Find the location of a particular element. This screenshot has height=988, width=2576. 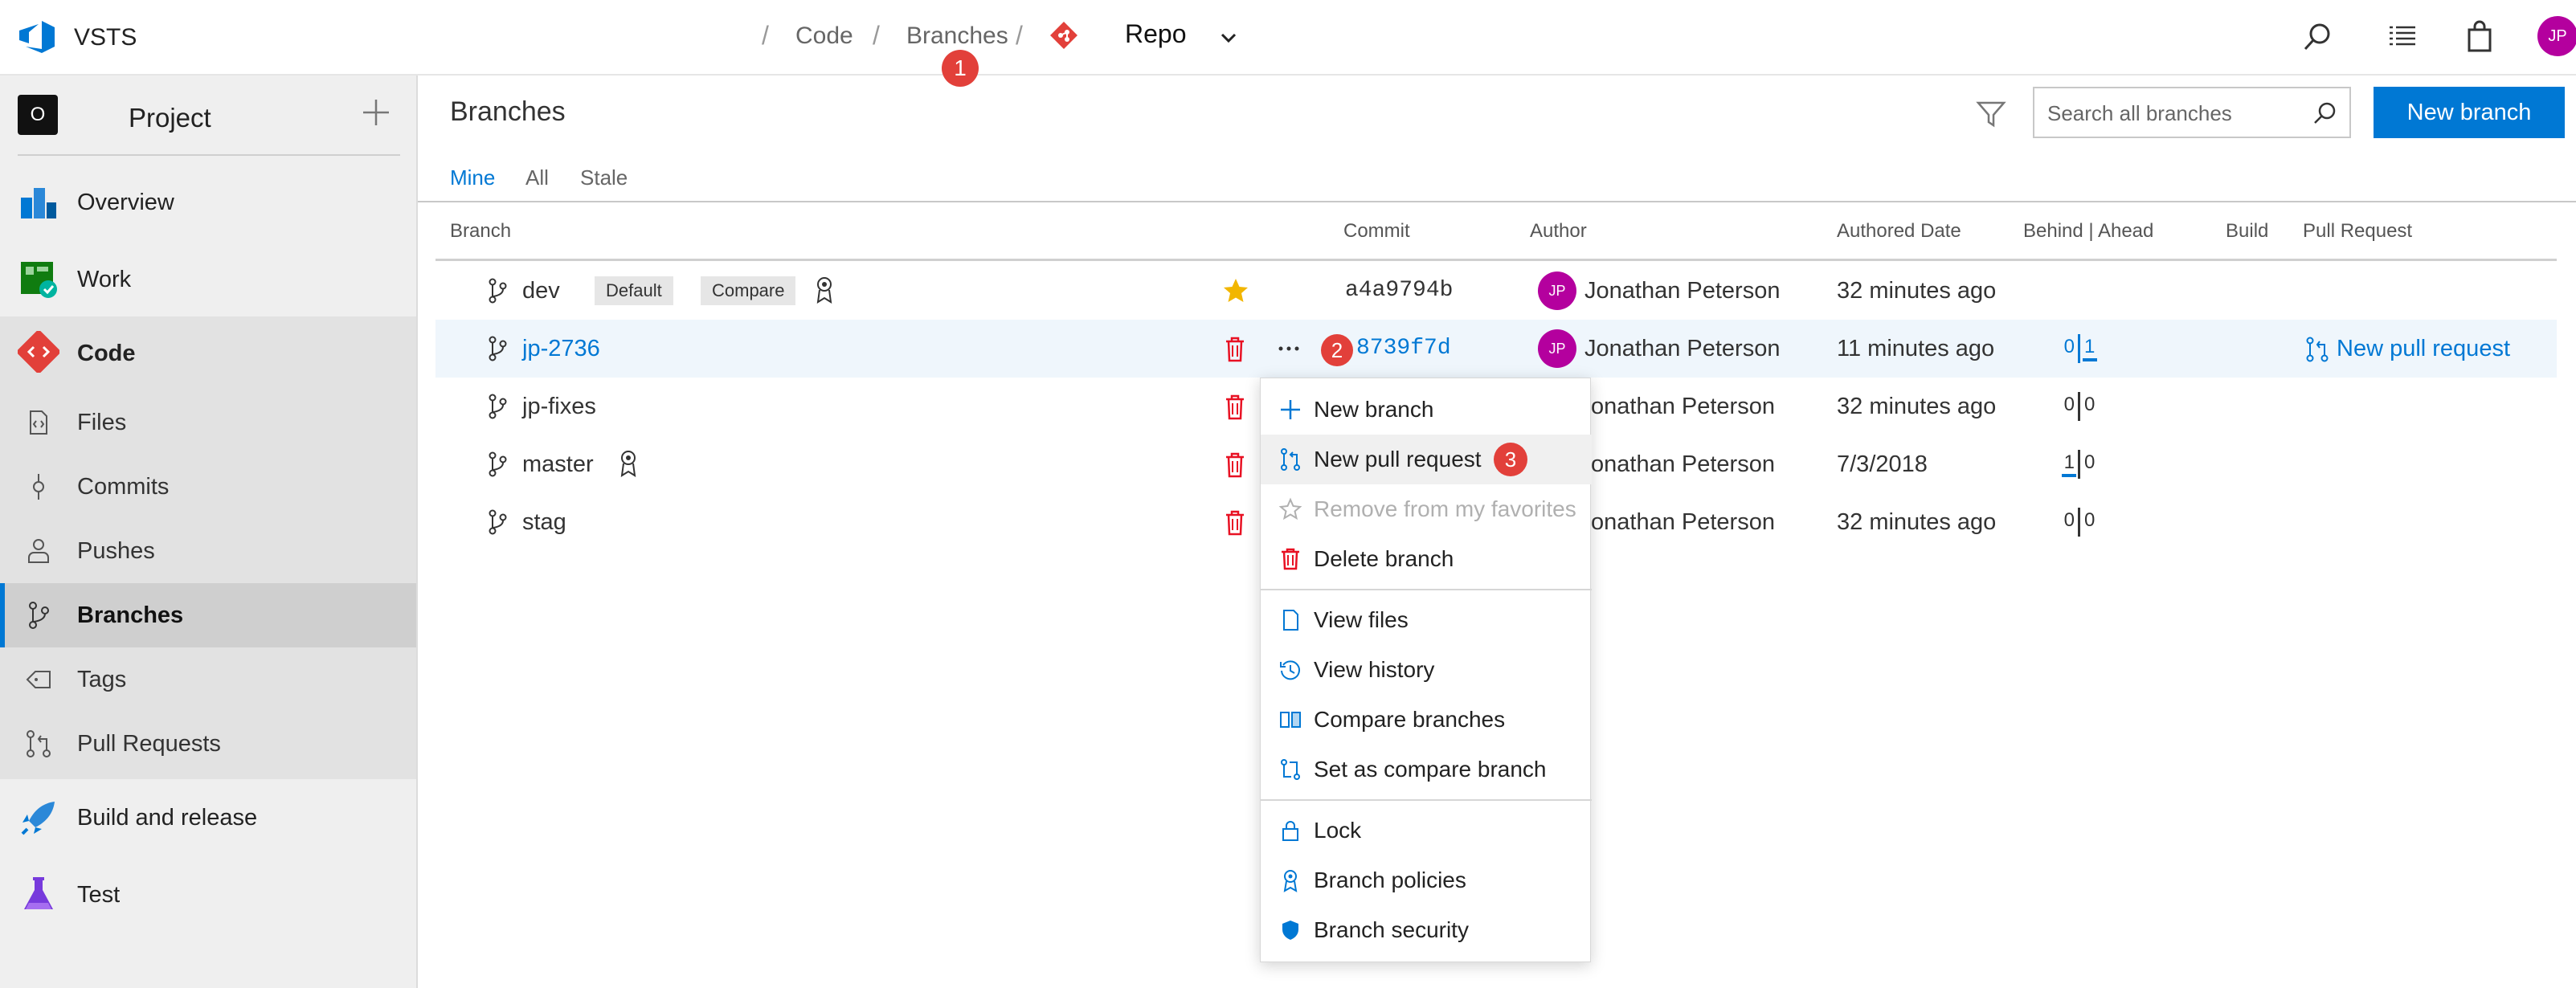

menu-item-branch-security: Branch security is located at coordinates (1426, 930).